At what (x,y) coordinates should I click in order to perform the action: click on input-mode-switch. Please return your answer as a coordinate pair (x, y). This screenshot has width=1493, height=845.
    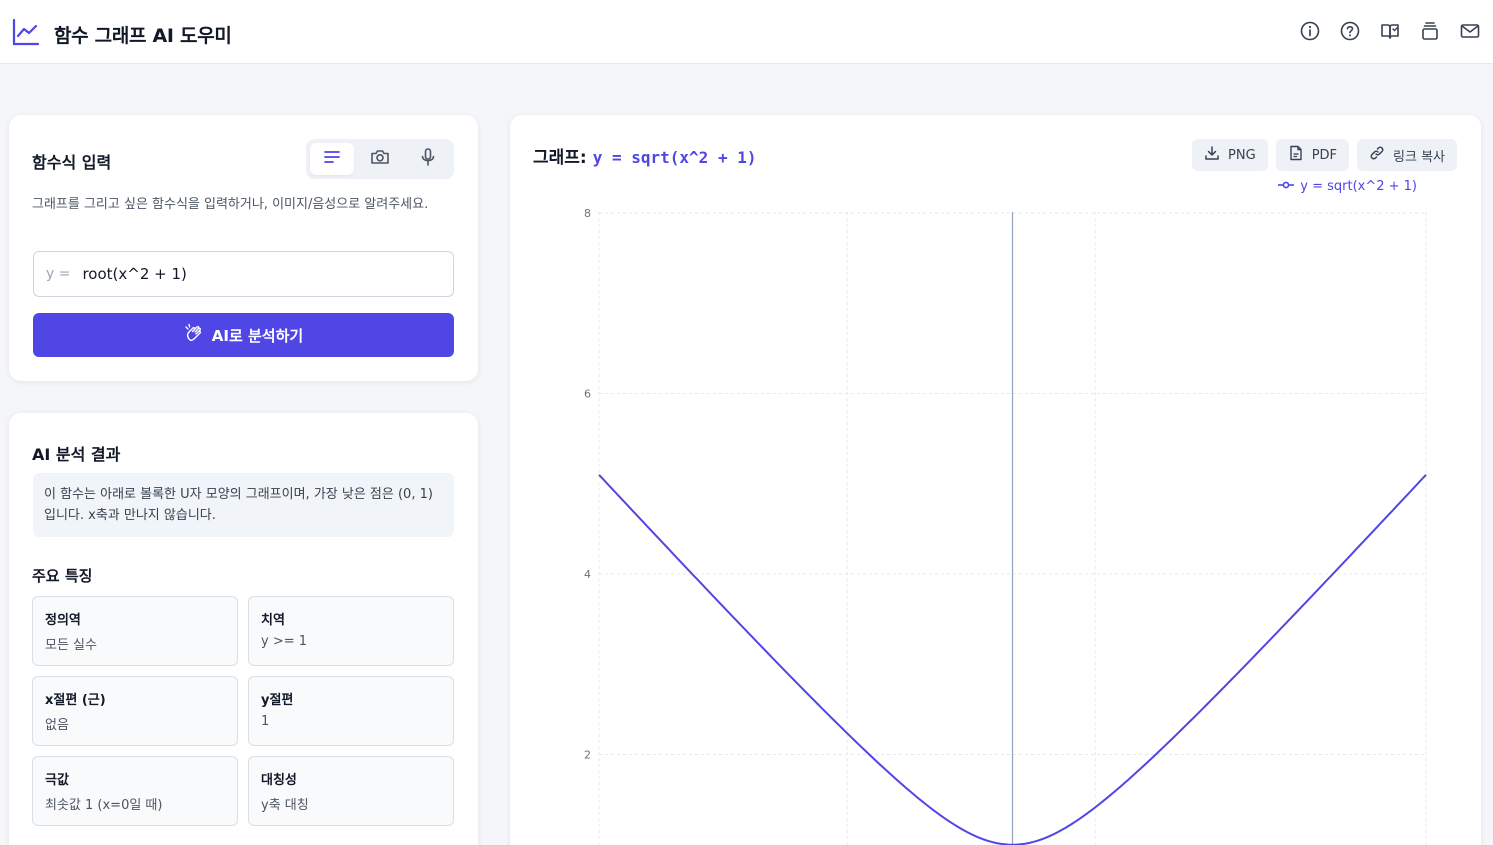
    Looking at the image, I should click on (380, 159).